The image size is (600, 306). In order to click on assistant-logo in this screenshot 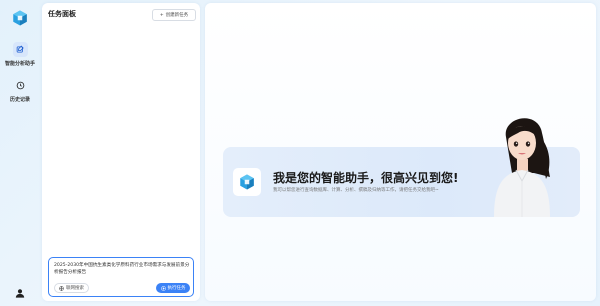, I will do `click(247, 182)`.